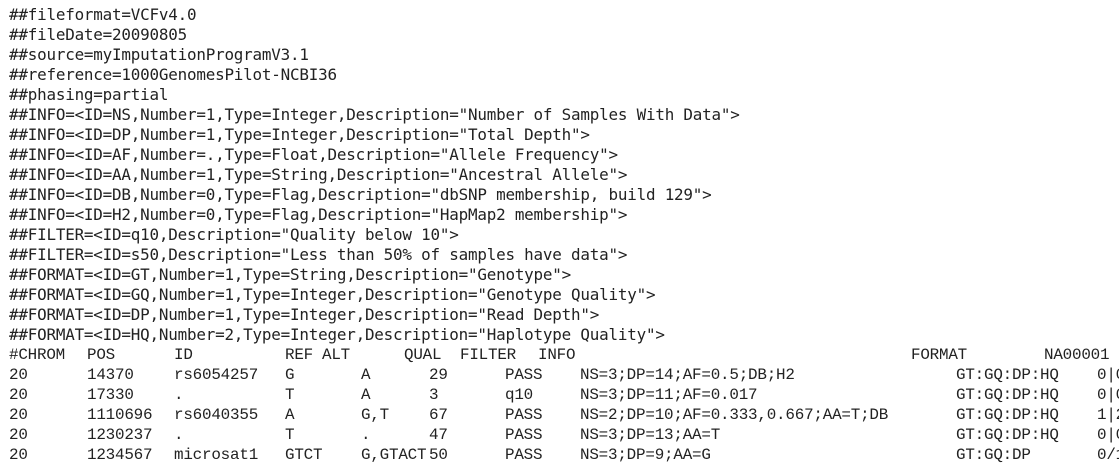 The width and height of the screenshot is (1119, 472). What do you see at coordinates (488, 355) in the screenshot?
I see `header-filter: FILTER` at bounding box center [488, 355].